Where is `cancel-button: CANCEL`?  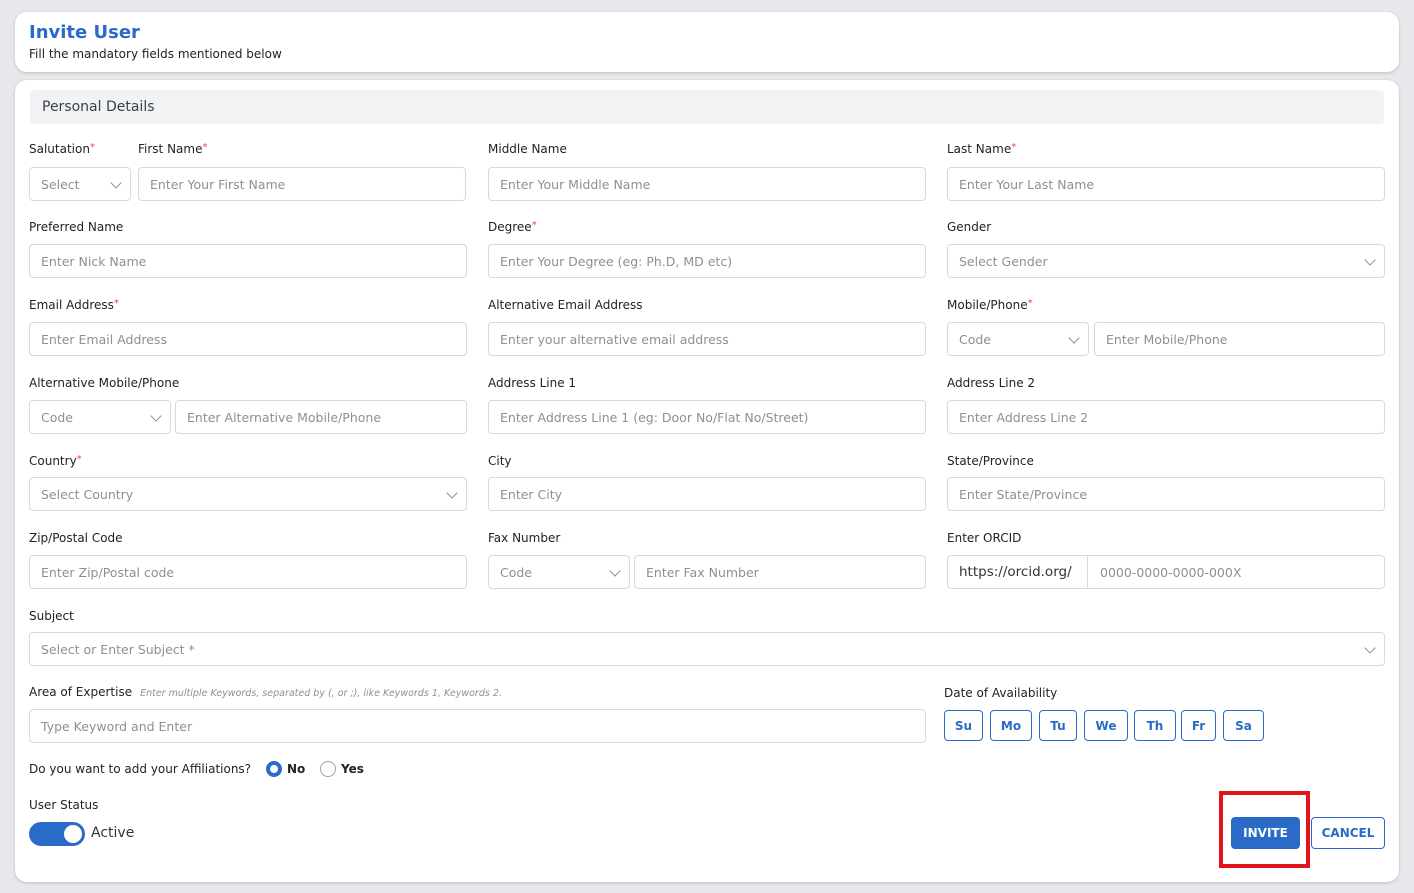
cancel-button: CANCEL is located at coordinates (1348, 833).